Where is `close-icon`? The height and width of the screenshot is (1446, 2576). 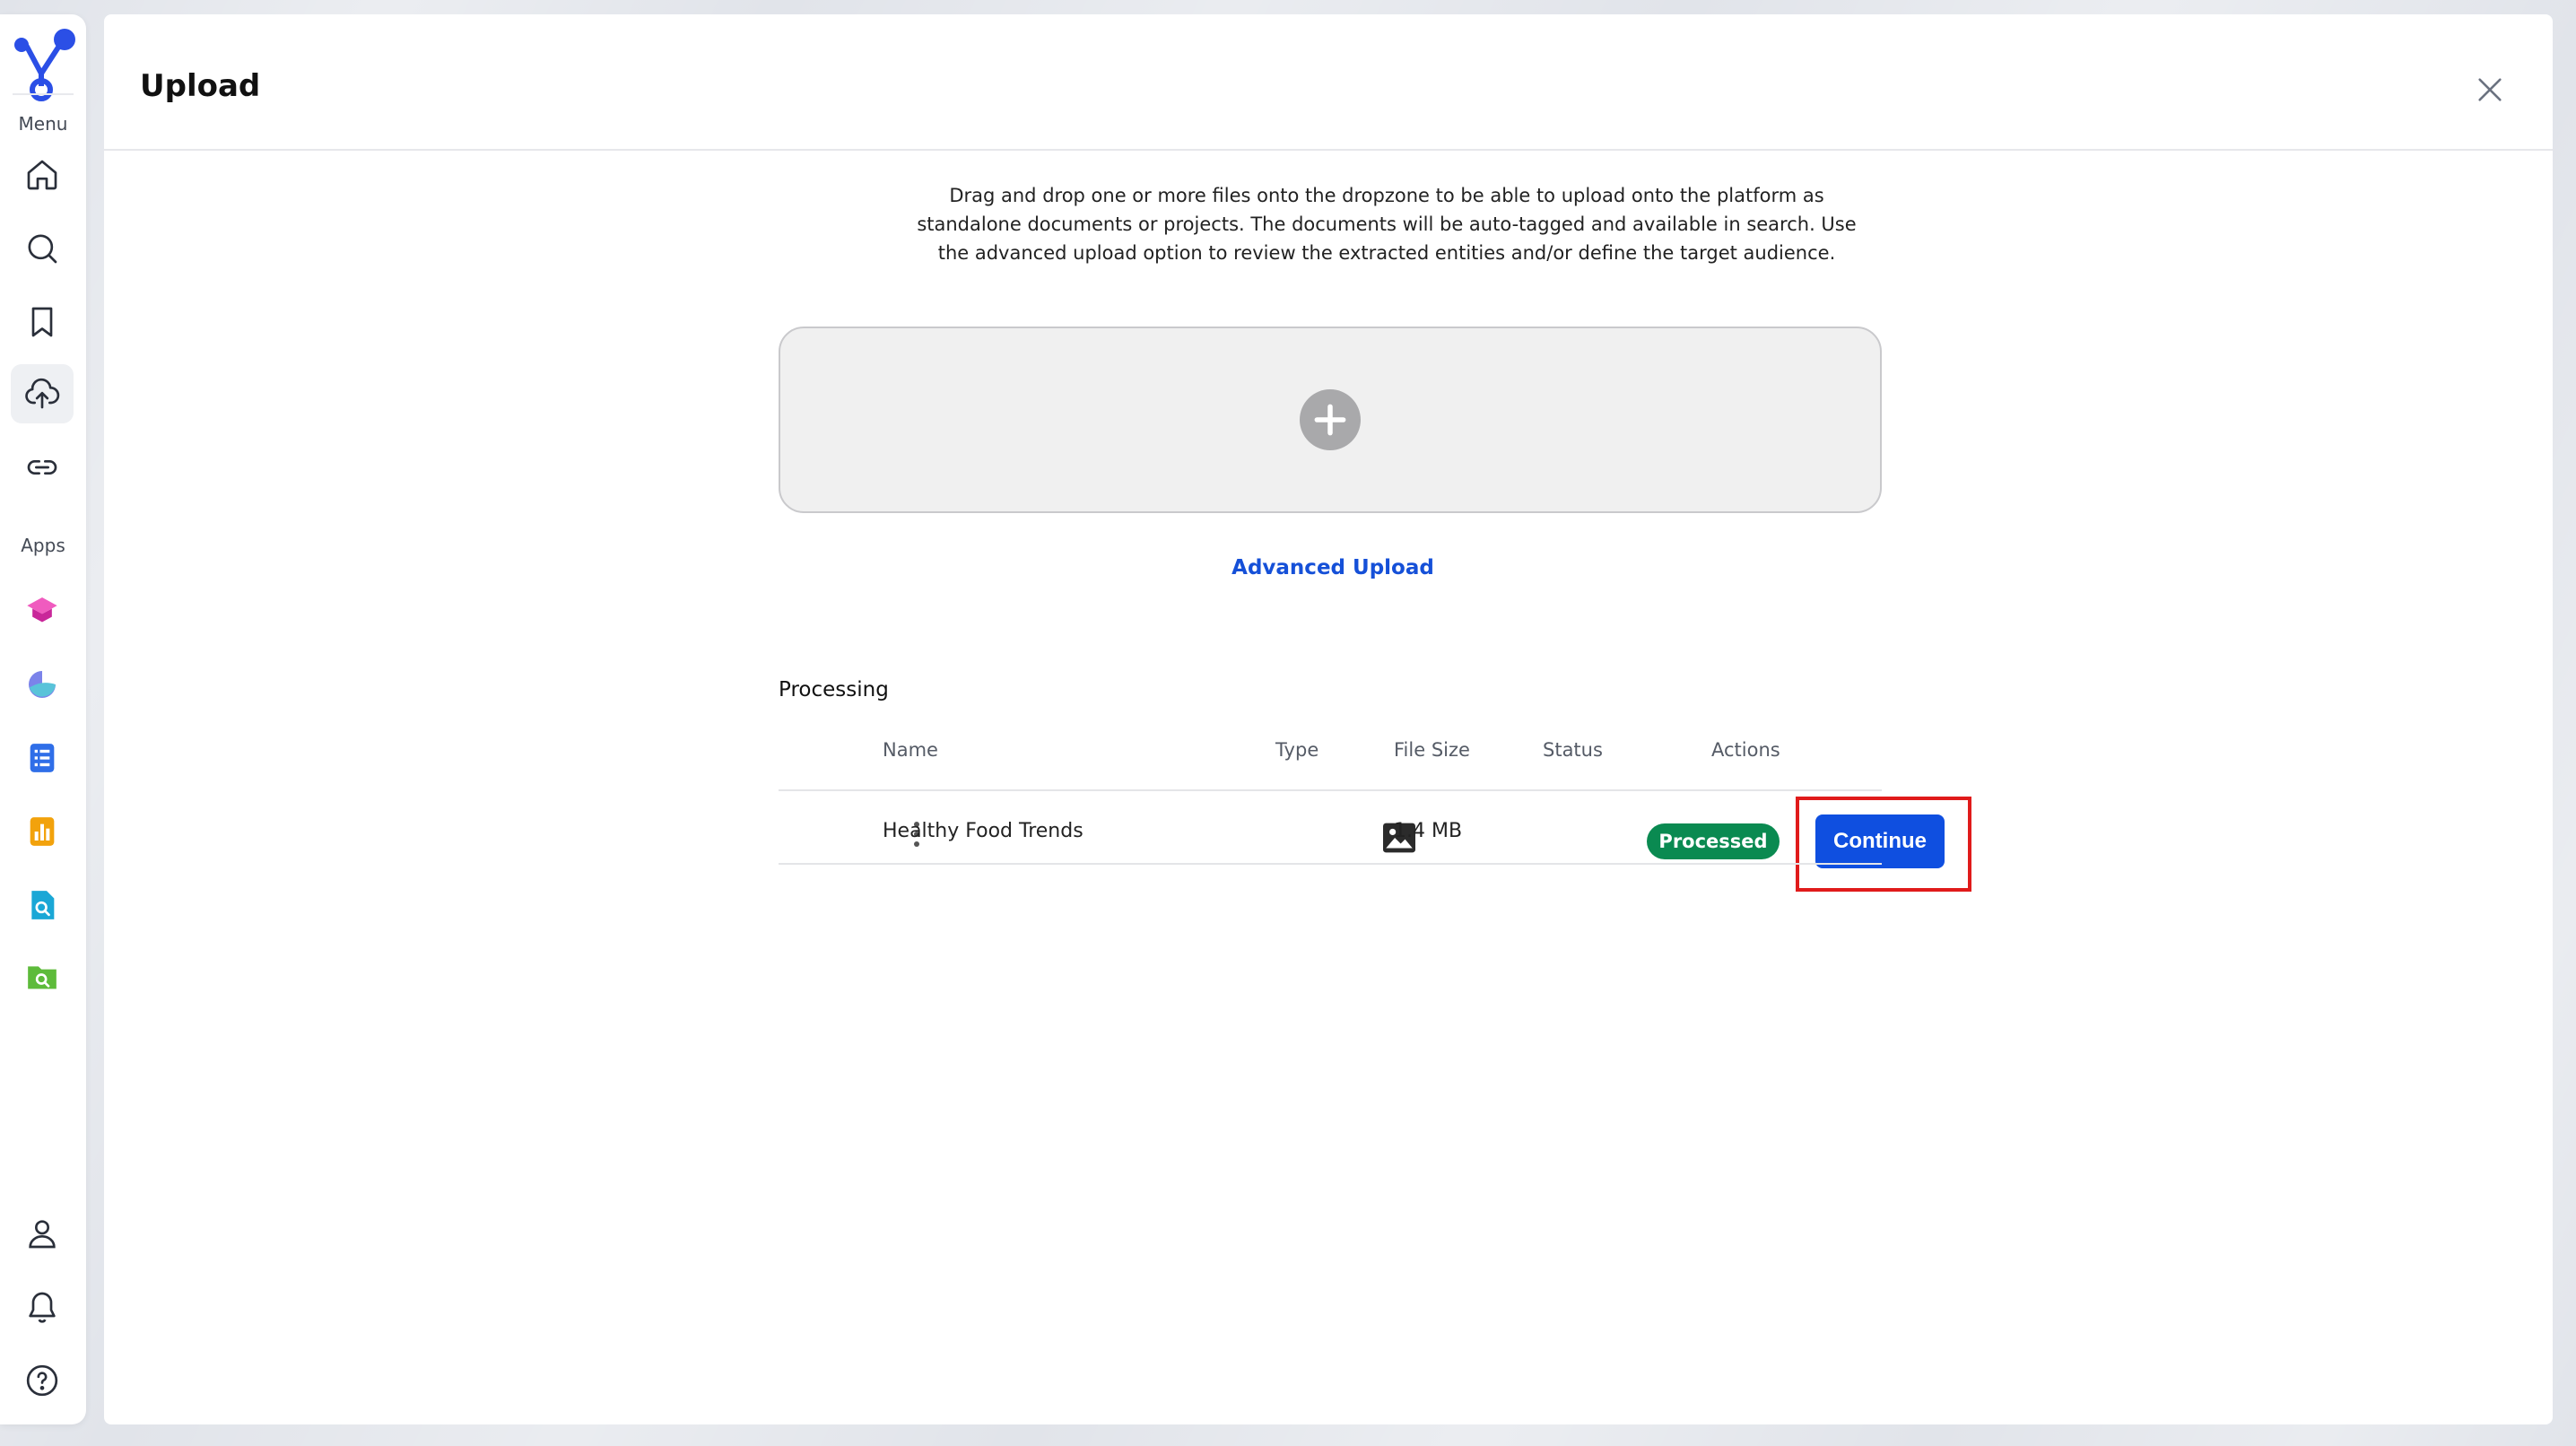 close-icon is located at coordinates (2490, 89).